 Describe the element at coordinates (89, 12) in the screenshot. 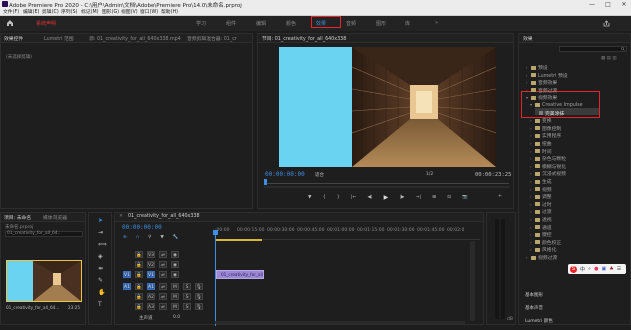

I see `menu-marker: 标记(M)` at that location.